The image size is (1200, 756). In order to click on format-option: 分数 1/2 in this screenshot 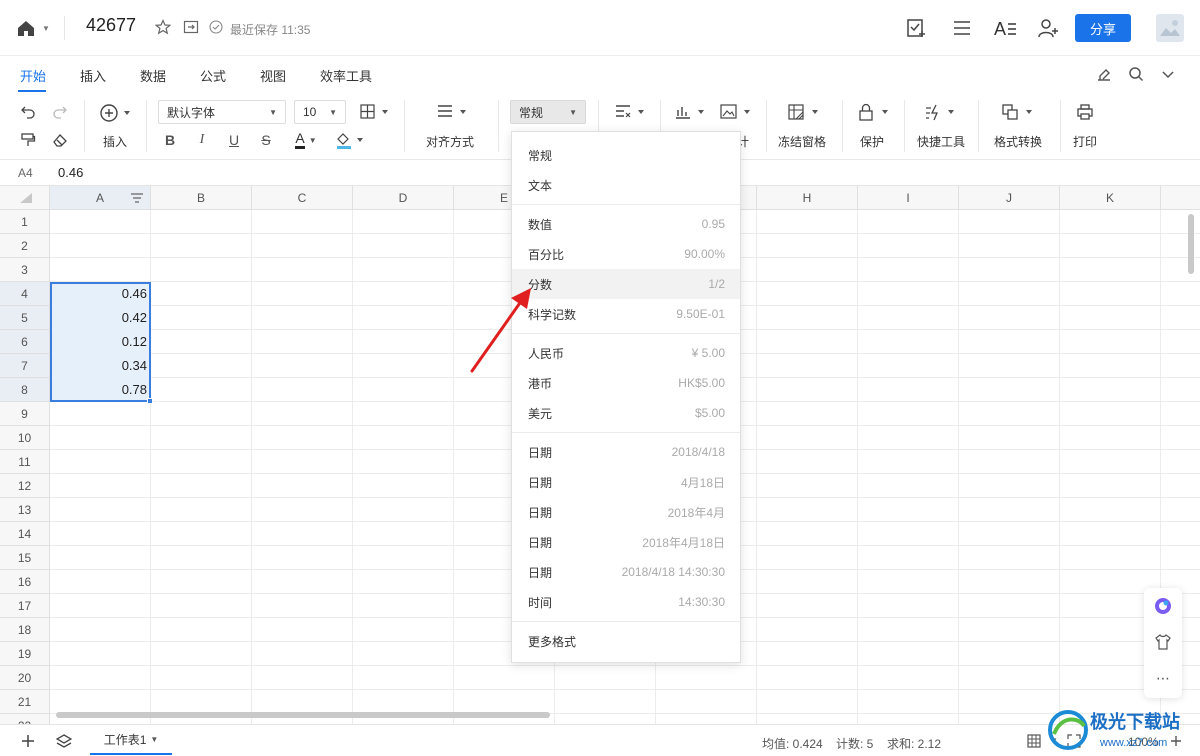, I will do `click(626, 284)`.